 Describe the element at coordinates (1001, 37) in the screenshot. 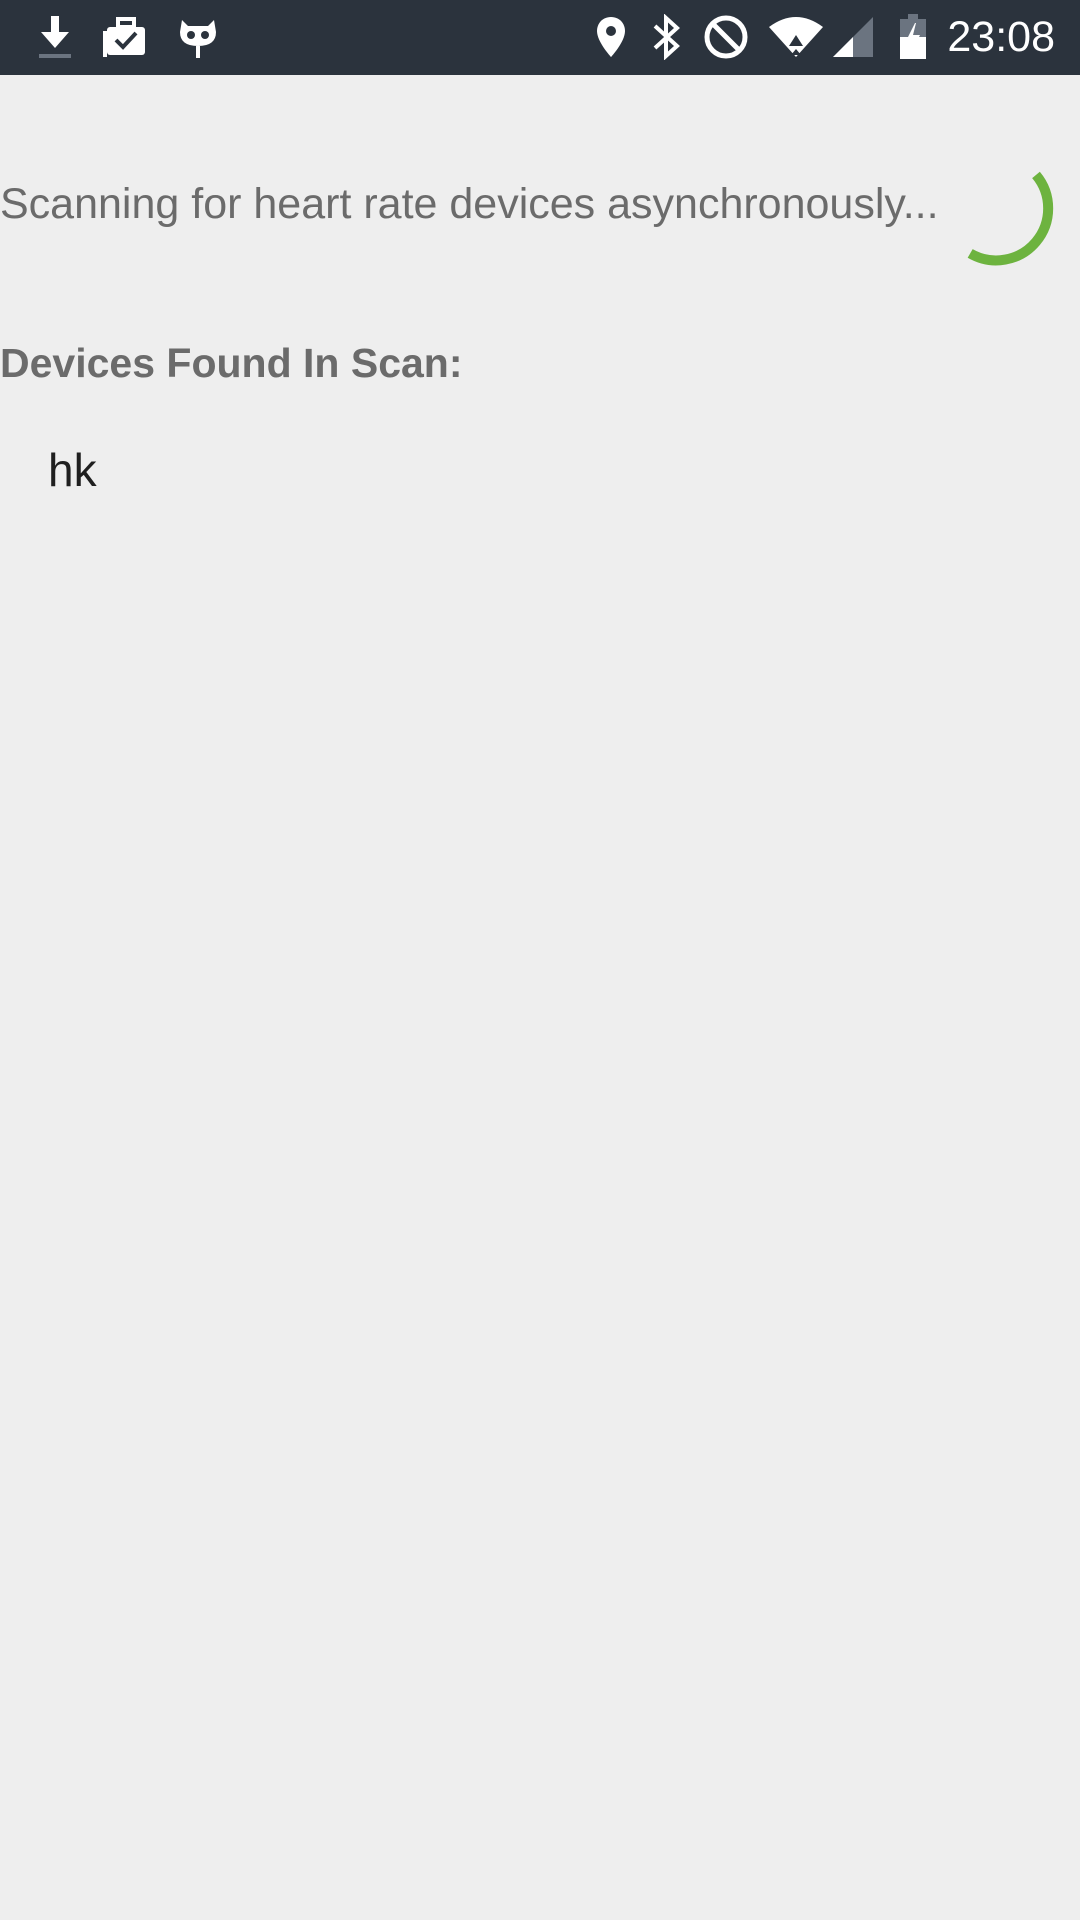

I see `clock: 23:08` at that location.